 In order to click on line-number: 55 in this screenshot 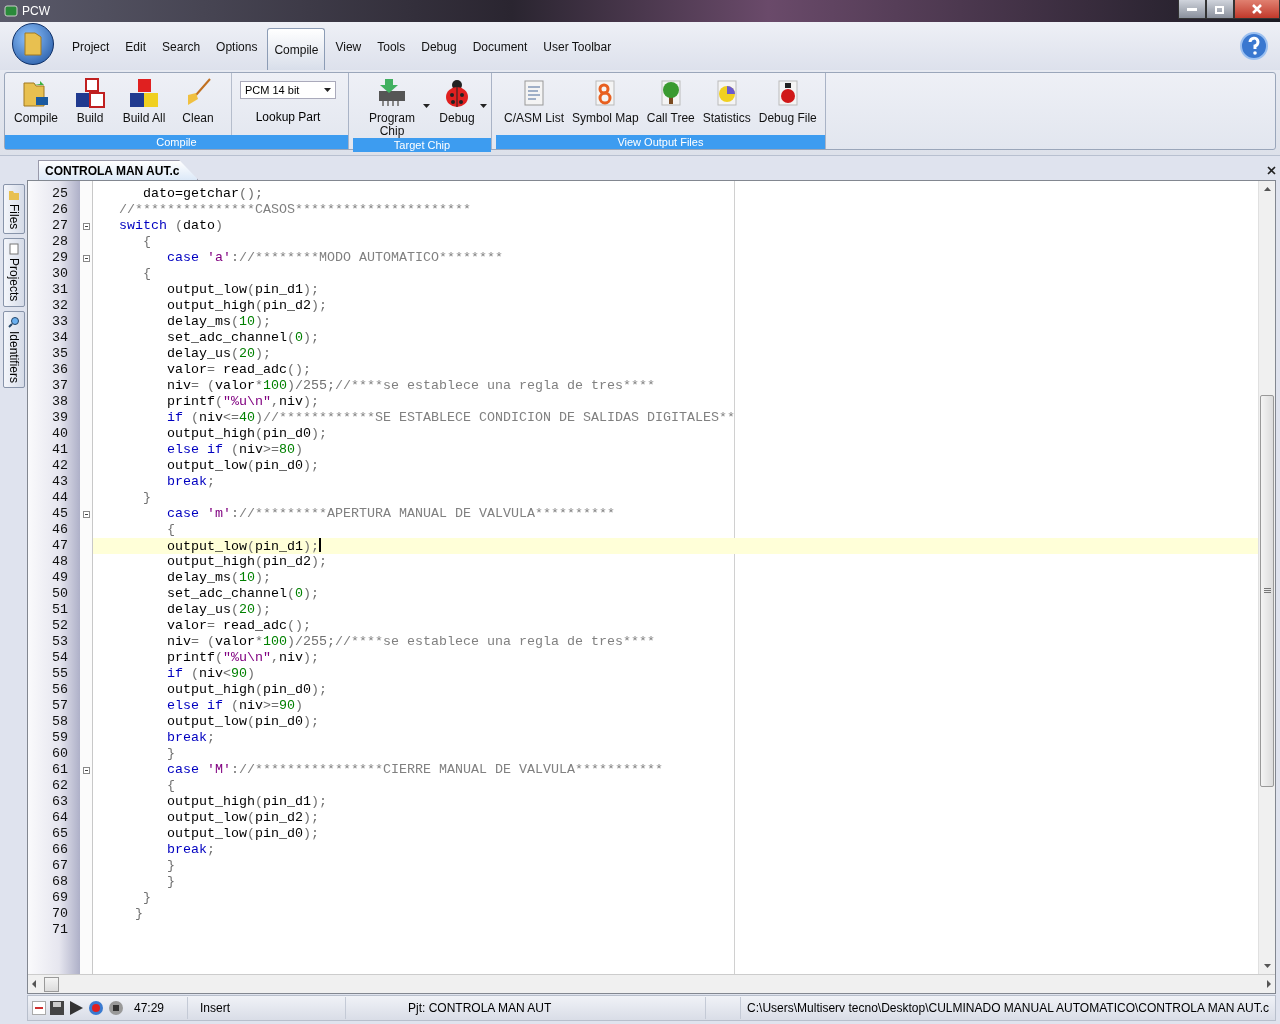, I will do `click(60, 674)`.